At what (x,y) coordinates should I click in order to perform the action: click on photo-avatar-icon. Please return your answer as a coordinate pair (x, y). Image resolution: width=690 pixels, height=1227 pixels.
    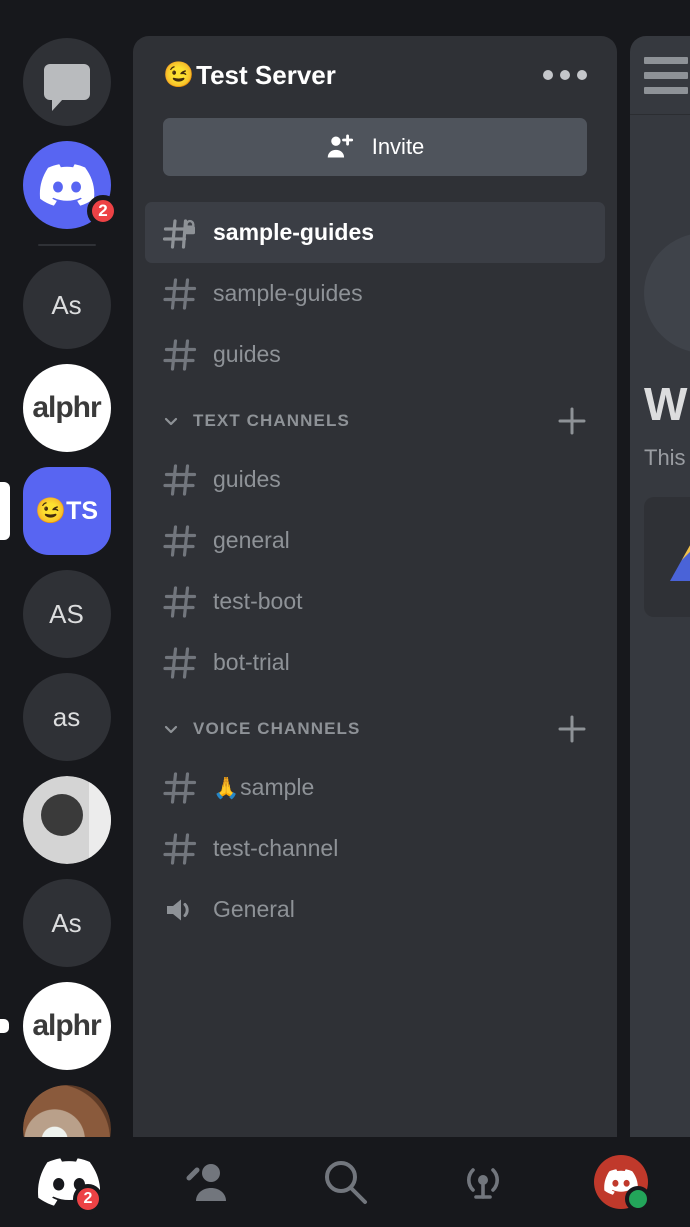
    Looking at the image, I should click on (66, 1111).